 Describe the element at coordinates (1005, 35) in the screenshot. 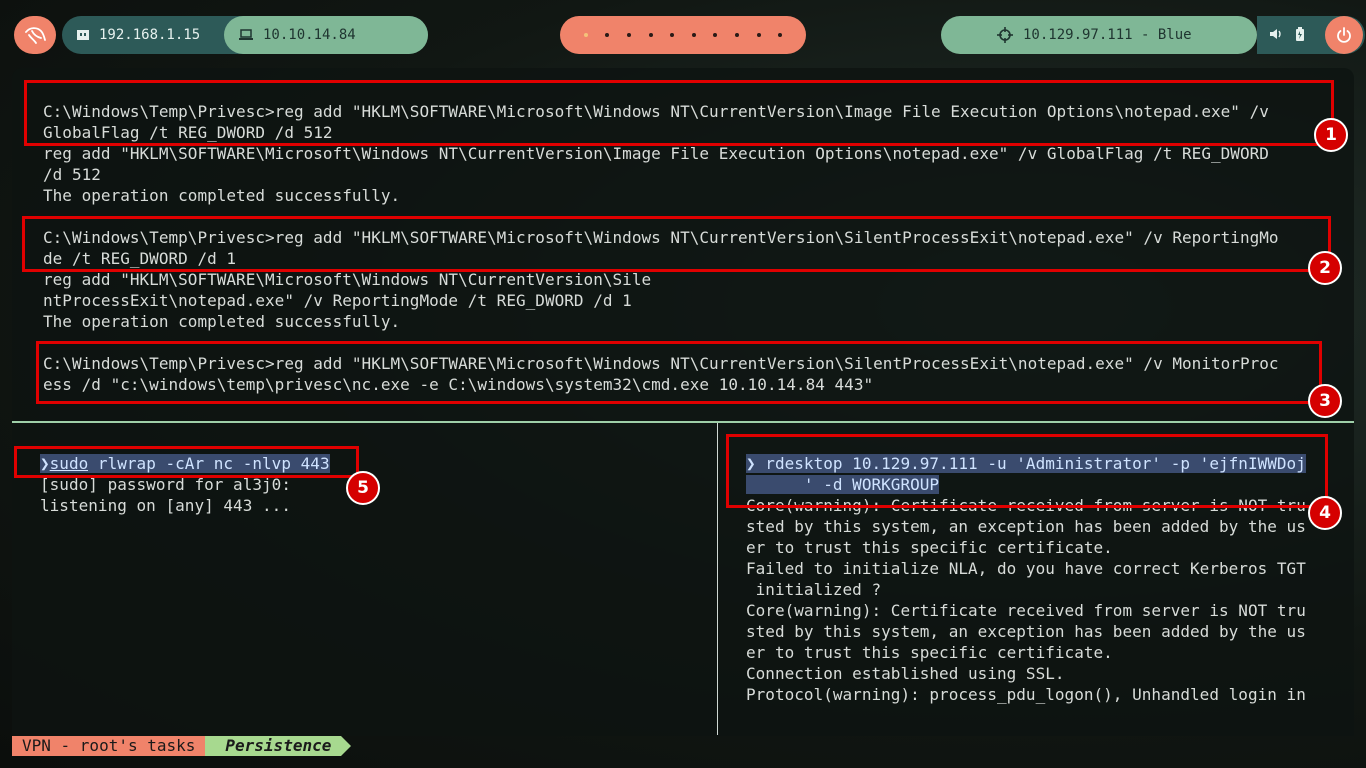

I see `crosshair-icon` at that location.